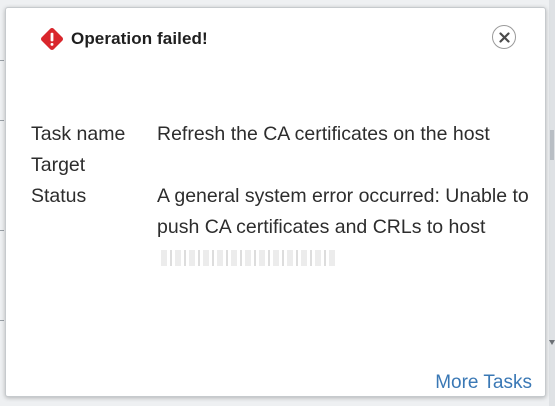 The height and width of the screenshot is (406, 555). Describe the element at coordinates (78, 134) in the screenshot. I see `task-name-label: Task name` at that location.